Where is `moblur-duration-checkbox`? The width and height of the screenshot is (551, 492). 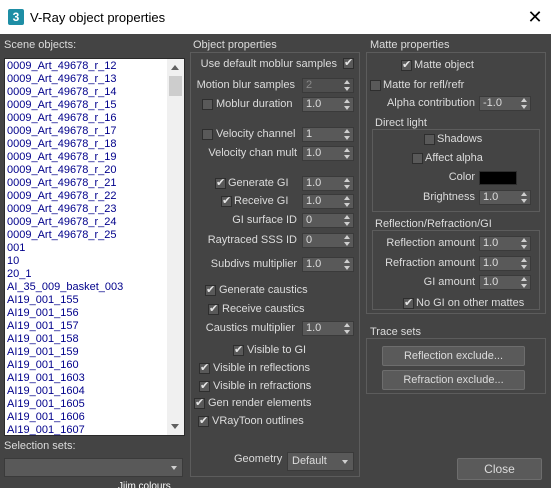
moblur-duration-checkbox is located at coordinates (207, 104).